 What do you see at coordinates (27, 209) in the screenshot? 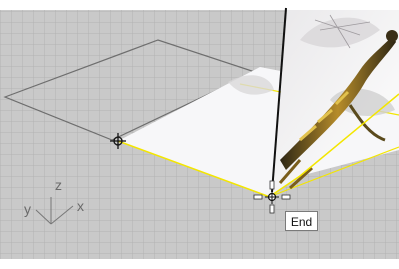
I see `y-axis-label: y` at bounding box center [27, 209].